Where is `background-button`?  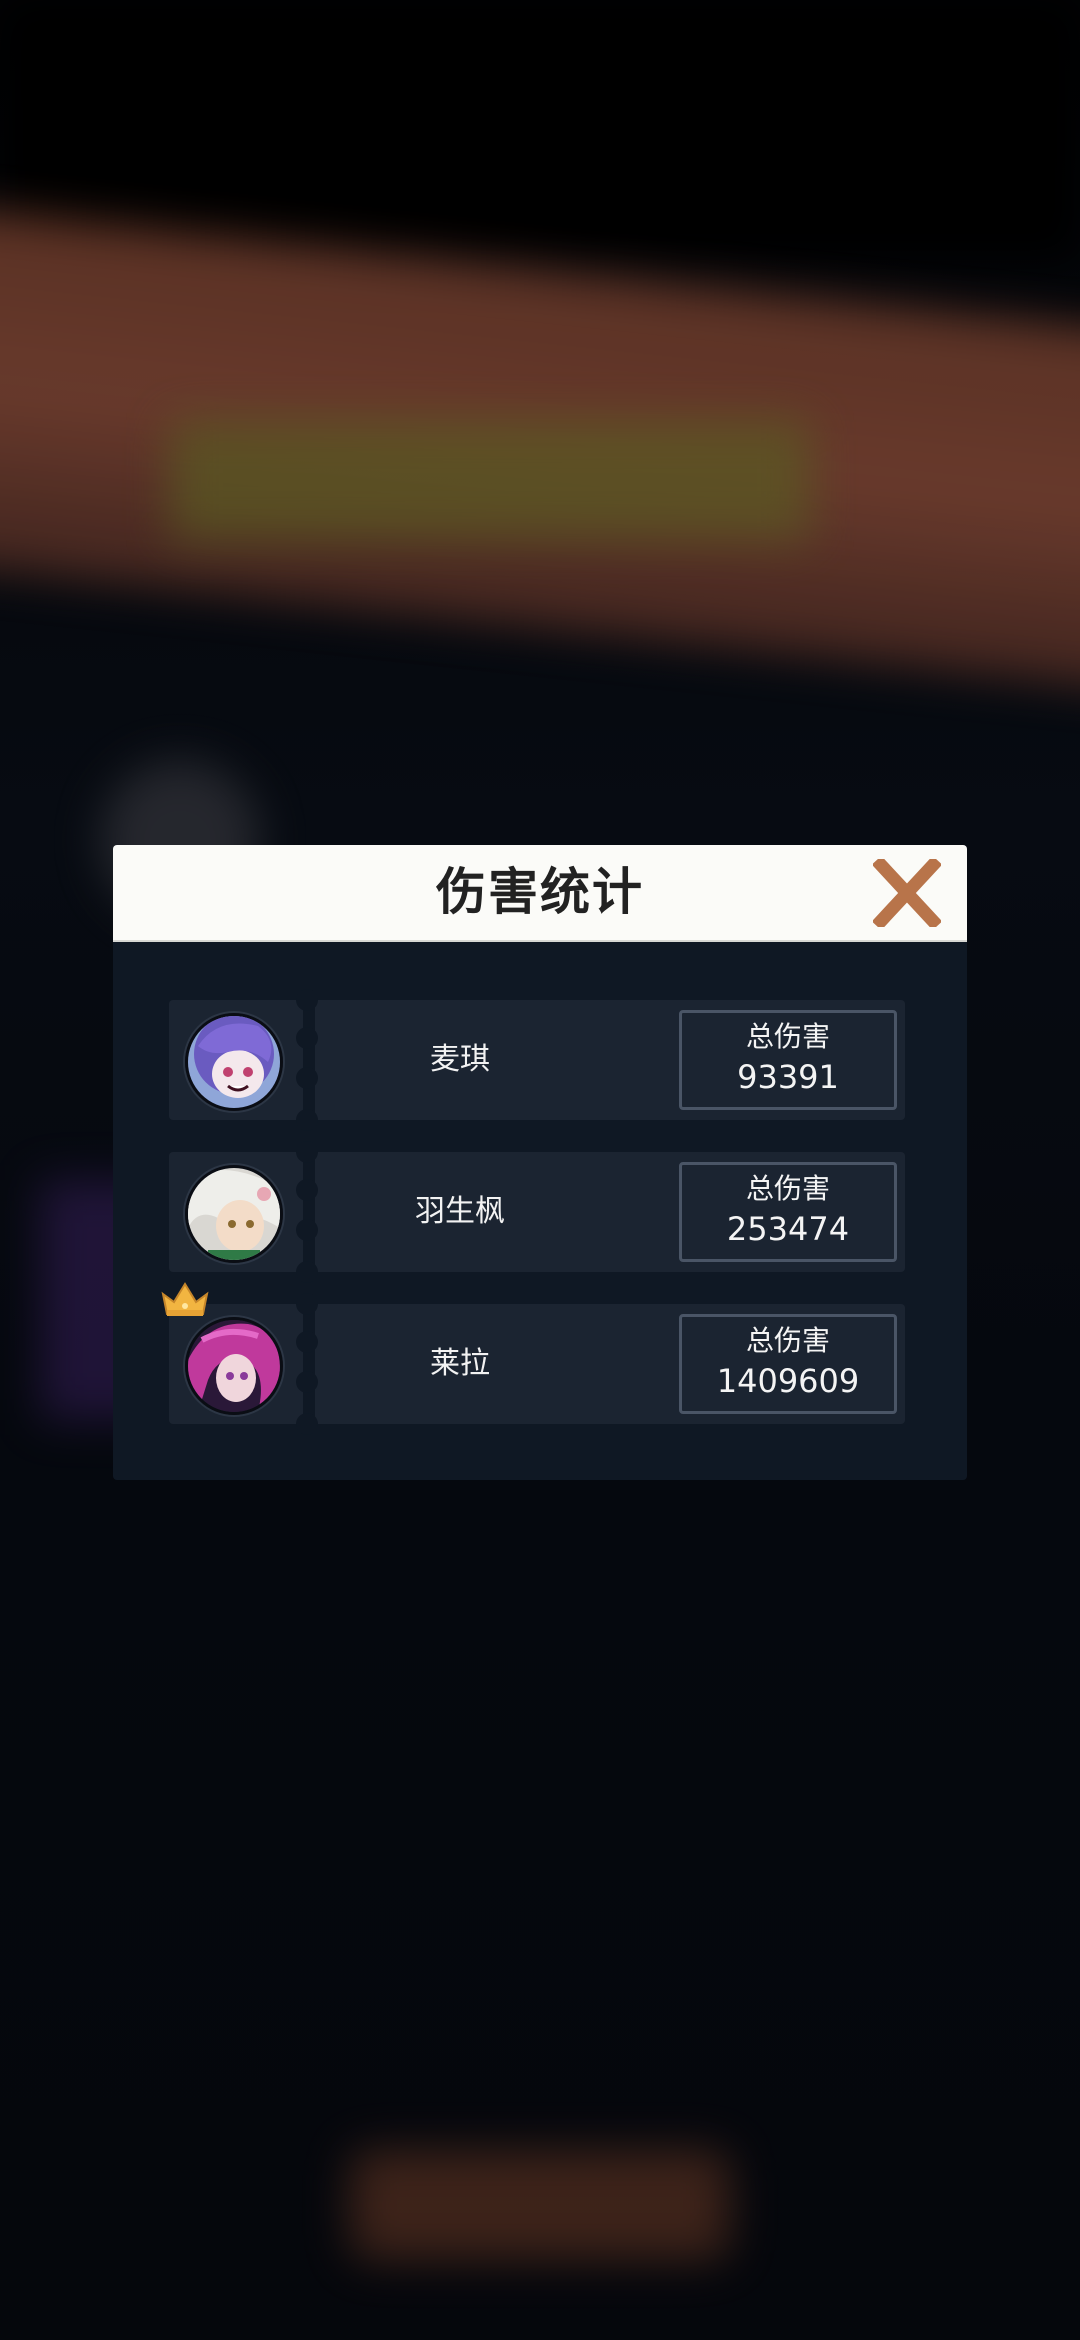 background-button is located at coordinates (540, 2205).